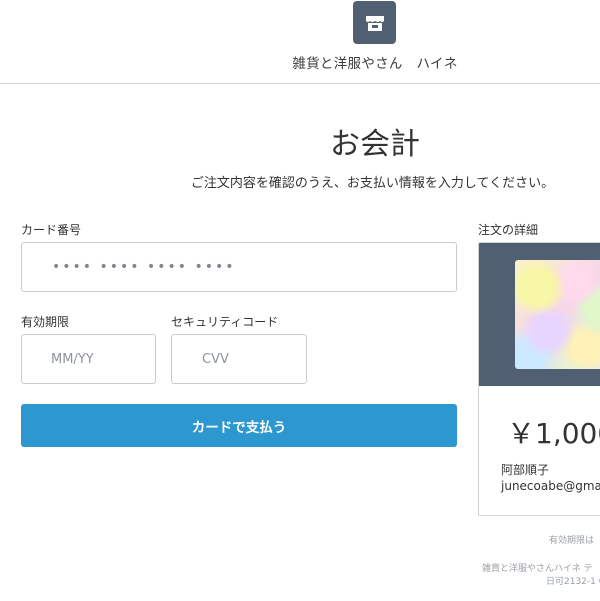 Image resolution: width=600 pixels, height=601 pixels. I want to click on pay-with-card-button: カードで支払う, so click(239, 425).